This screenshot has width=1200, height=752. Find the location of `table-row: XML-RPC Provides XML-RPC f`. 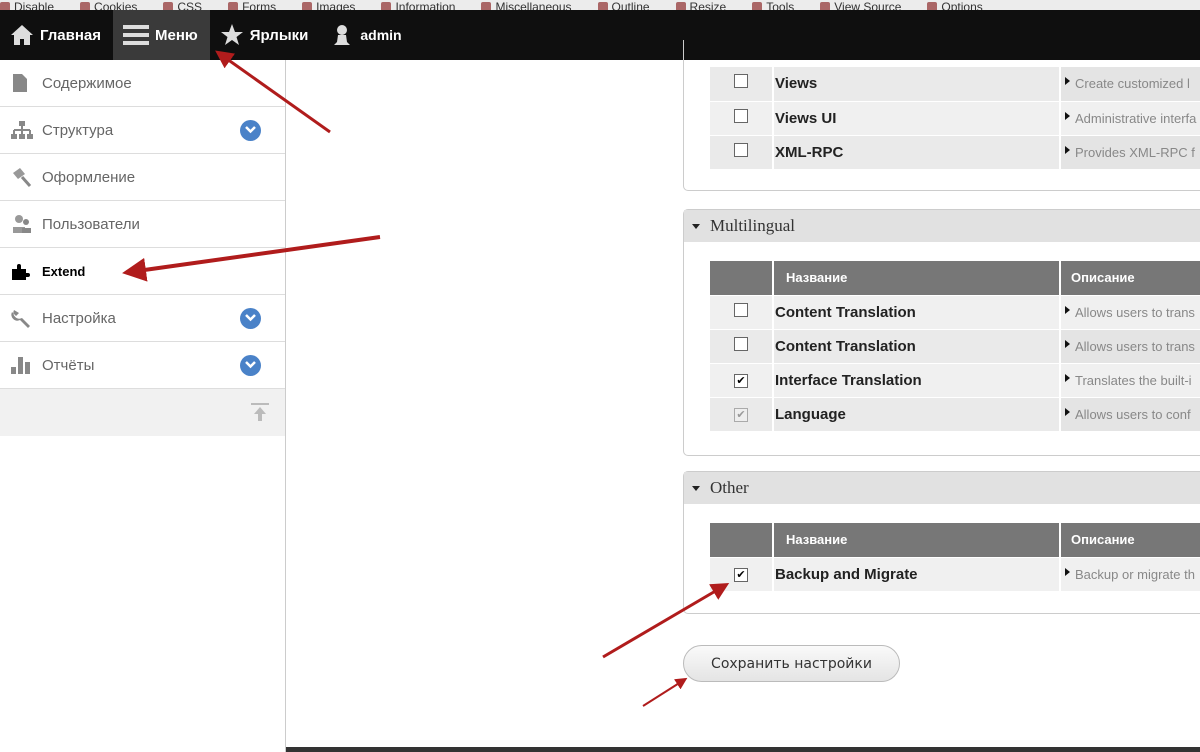

table-row: XML-RPC Provides XML-RPC f is located at coordinates (955, 152).